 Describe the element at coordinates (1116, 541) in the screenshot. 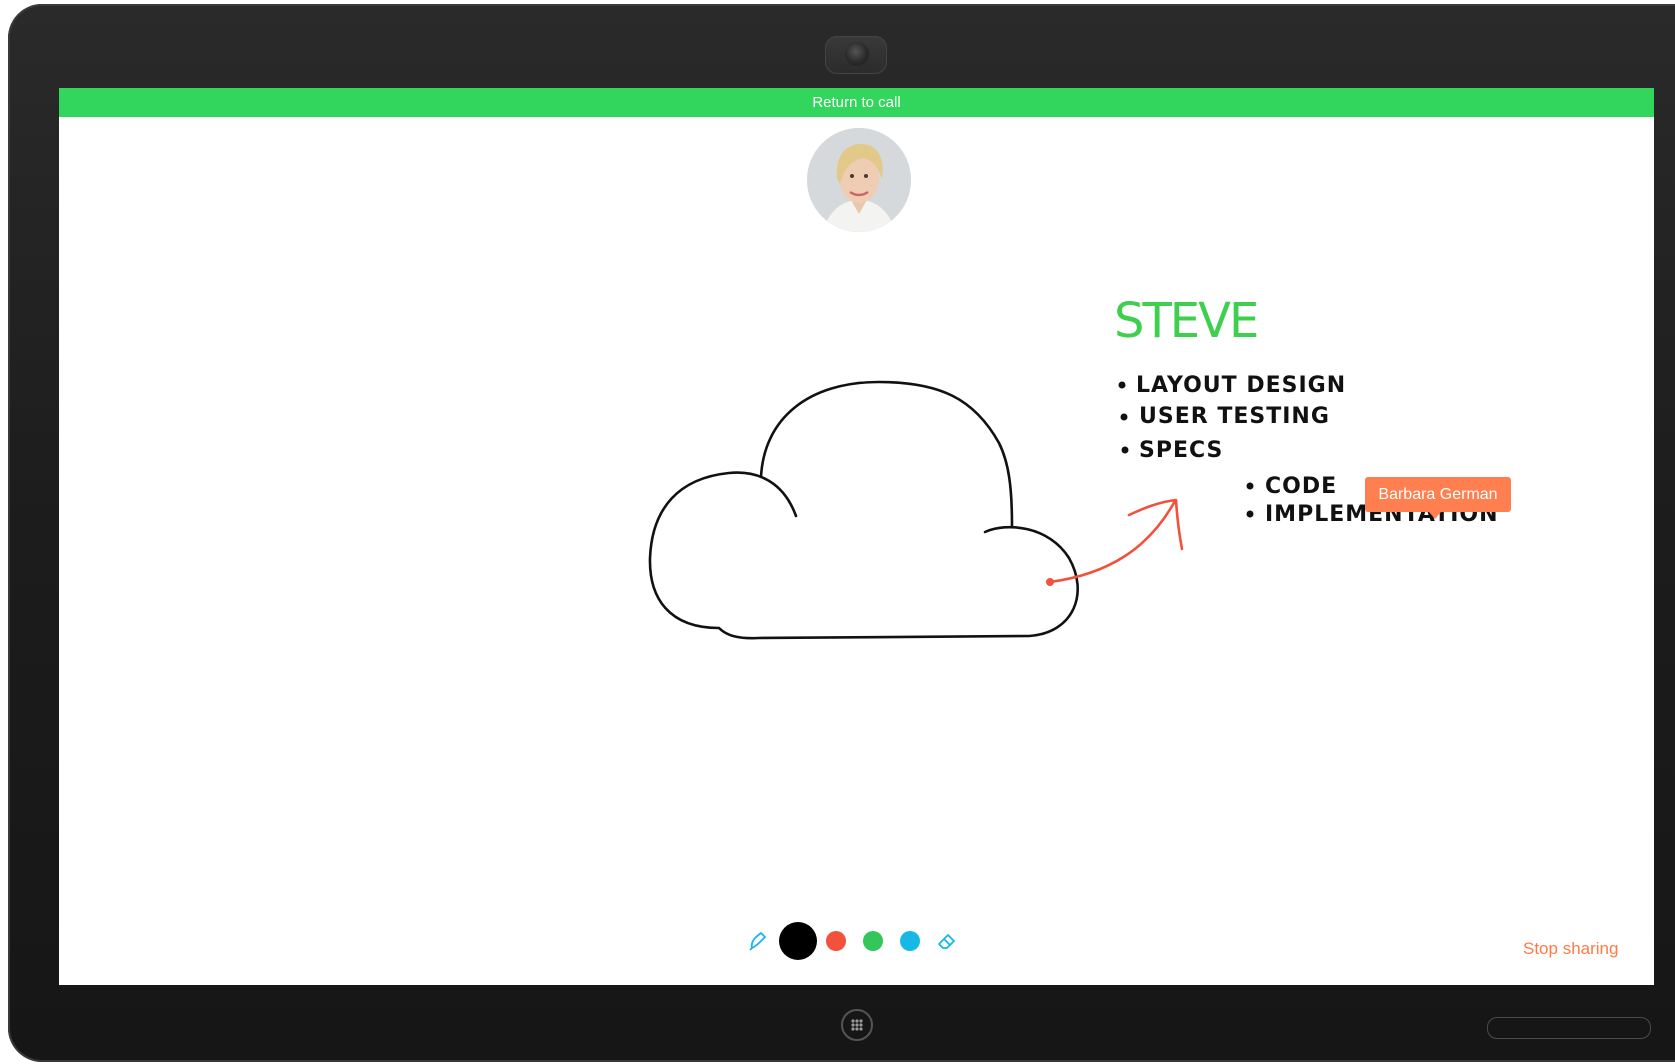

I see `arrow-drawing` at that location.